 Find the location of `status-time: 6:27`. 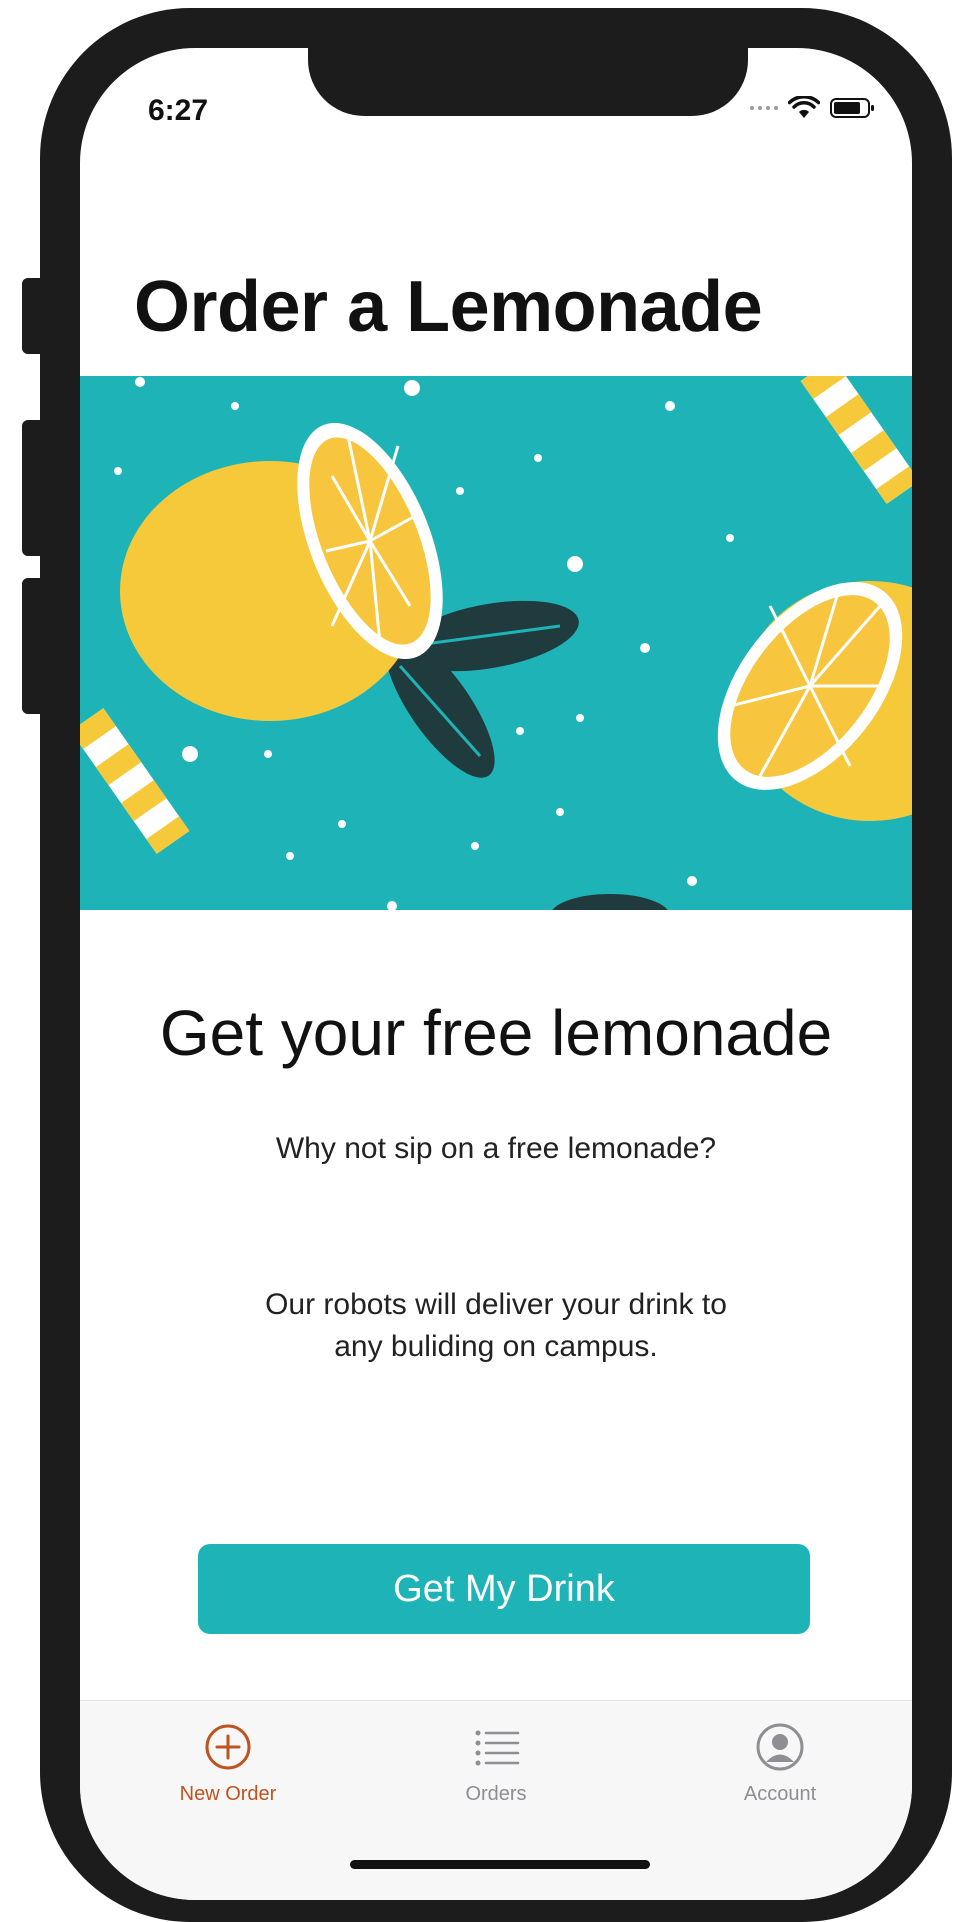

status-time: 6:27 is located at coordinates (178, 110).